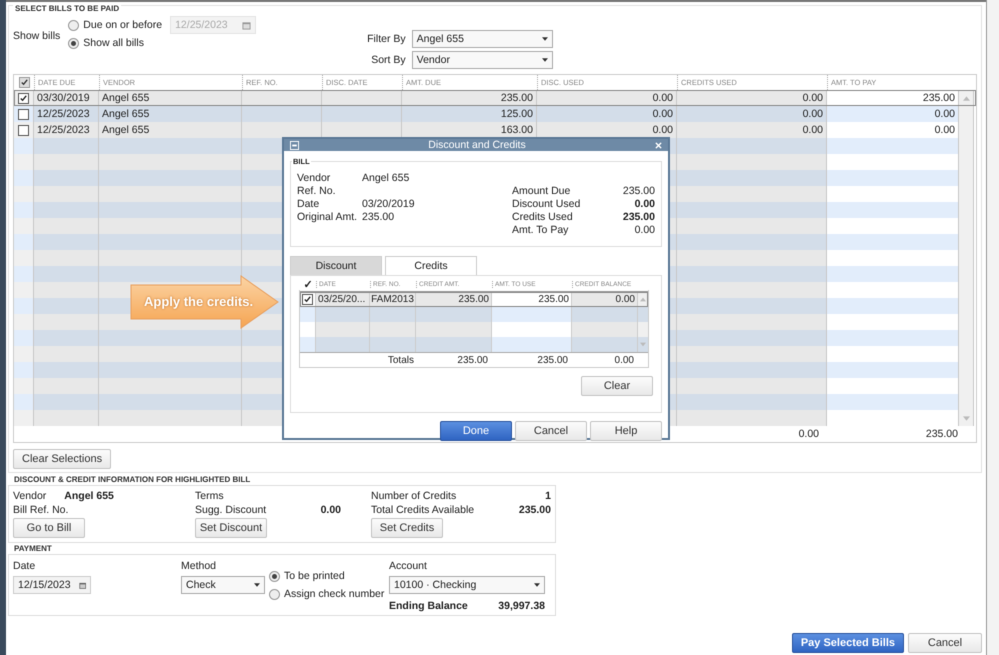 The image size is (999, 655). Describe the element at coordinates (482, 39) in the screenshot. I see `filter-dropdown: Angel 655` at that location.